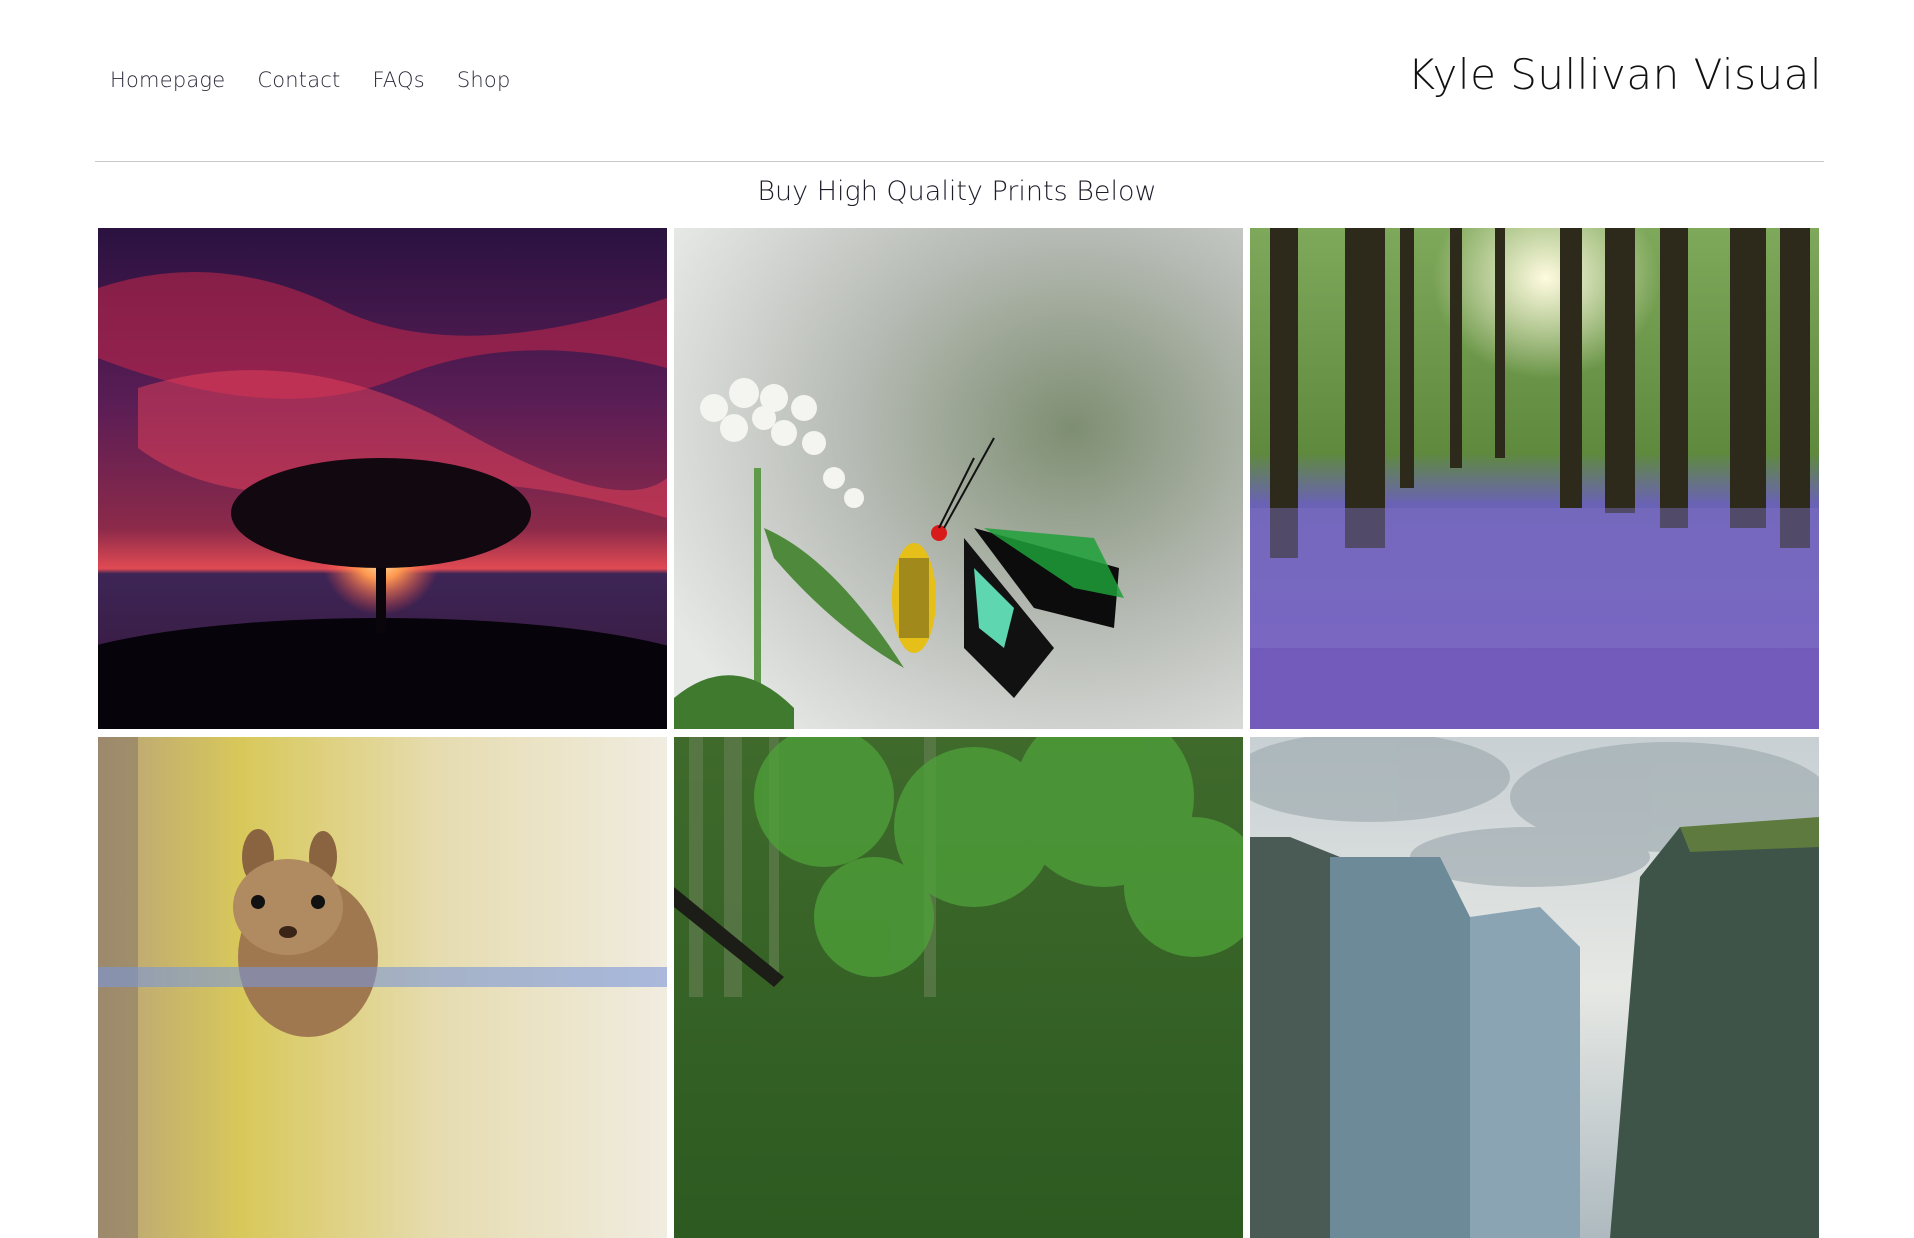  I want to click on site-brand-title: Kyle Sullivan Visual, so click(1615, 74).